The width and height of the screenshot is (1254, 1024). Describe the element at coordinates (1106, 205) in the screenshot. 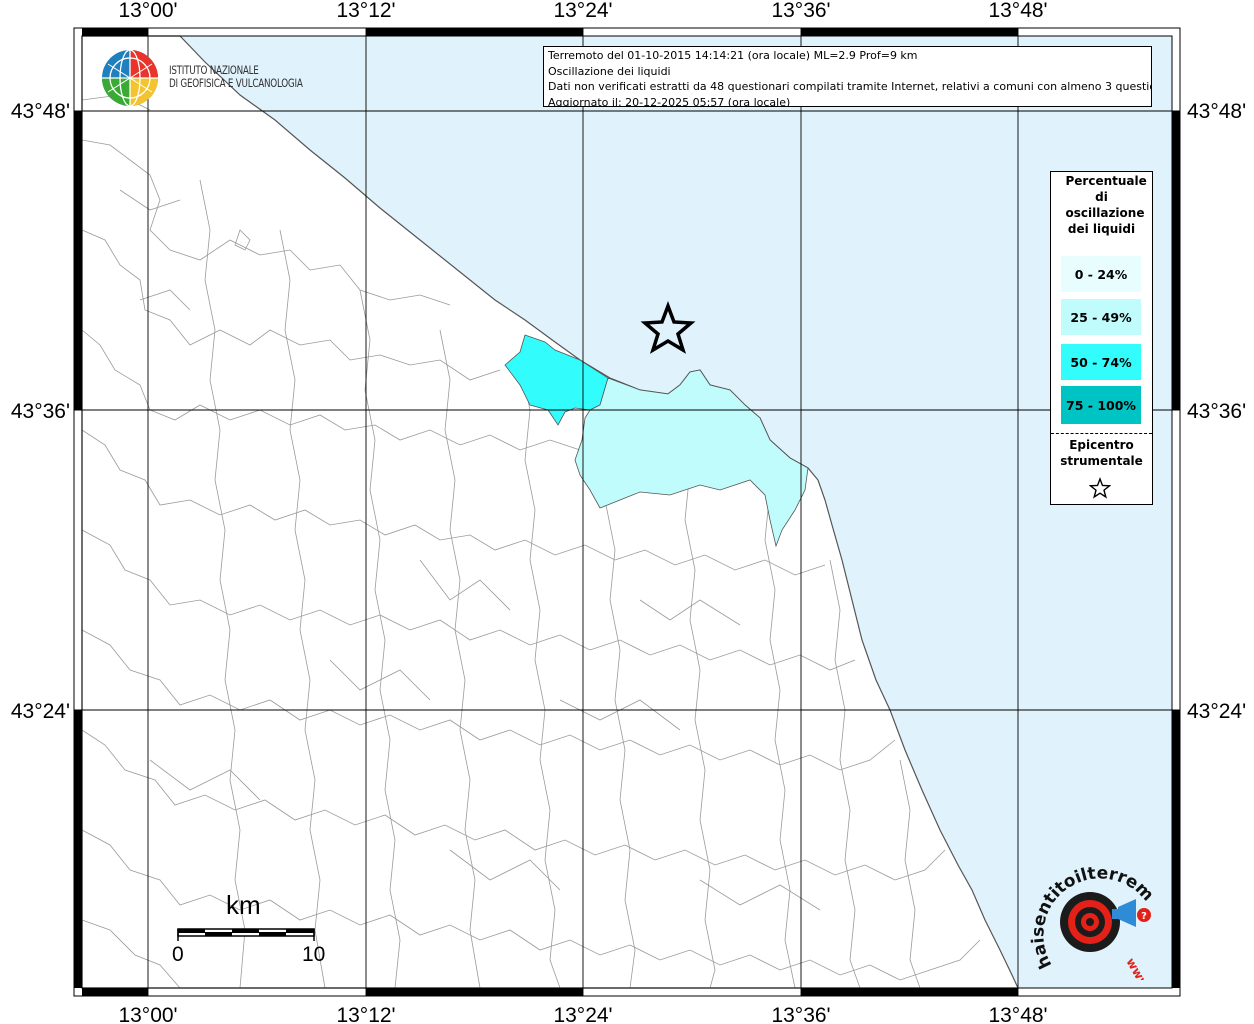

I see `legend-title: Percentuale di oscillazione dei liquidi` at that location.